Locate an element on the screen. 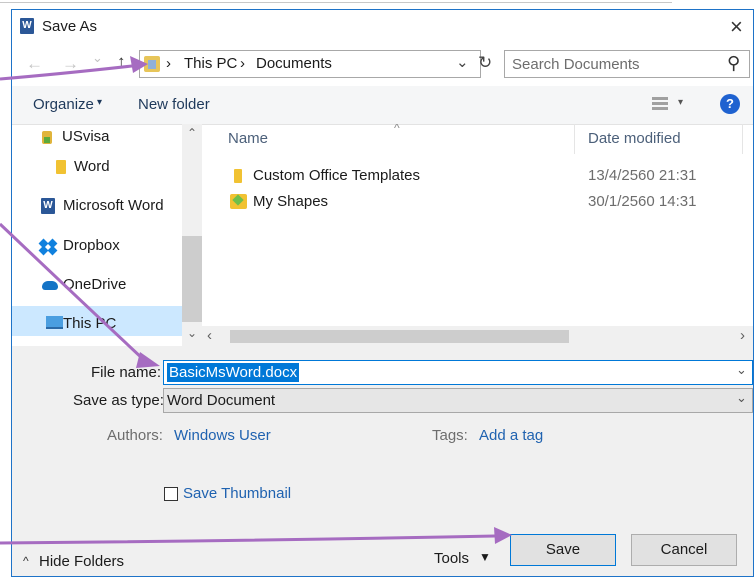 The width and height of the screenshot is (754, 581). hide-folders-button: Hide Folders is located at coordinates (81, 561).